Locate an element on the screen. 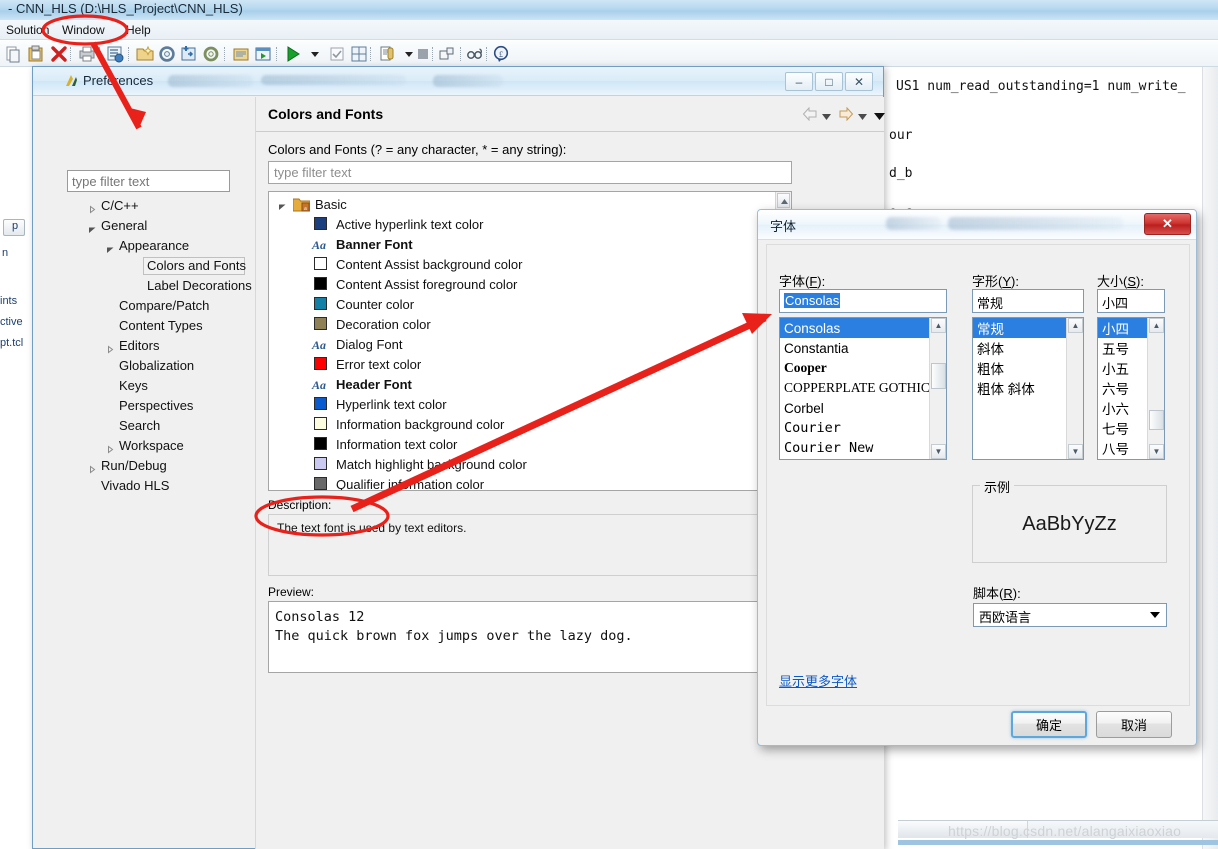  cf-row-counter-color: Counter color is located at coordinates (530, 304).